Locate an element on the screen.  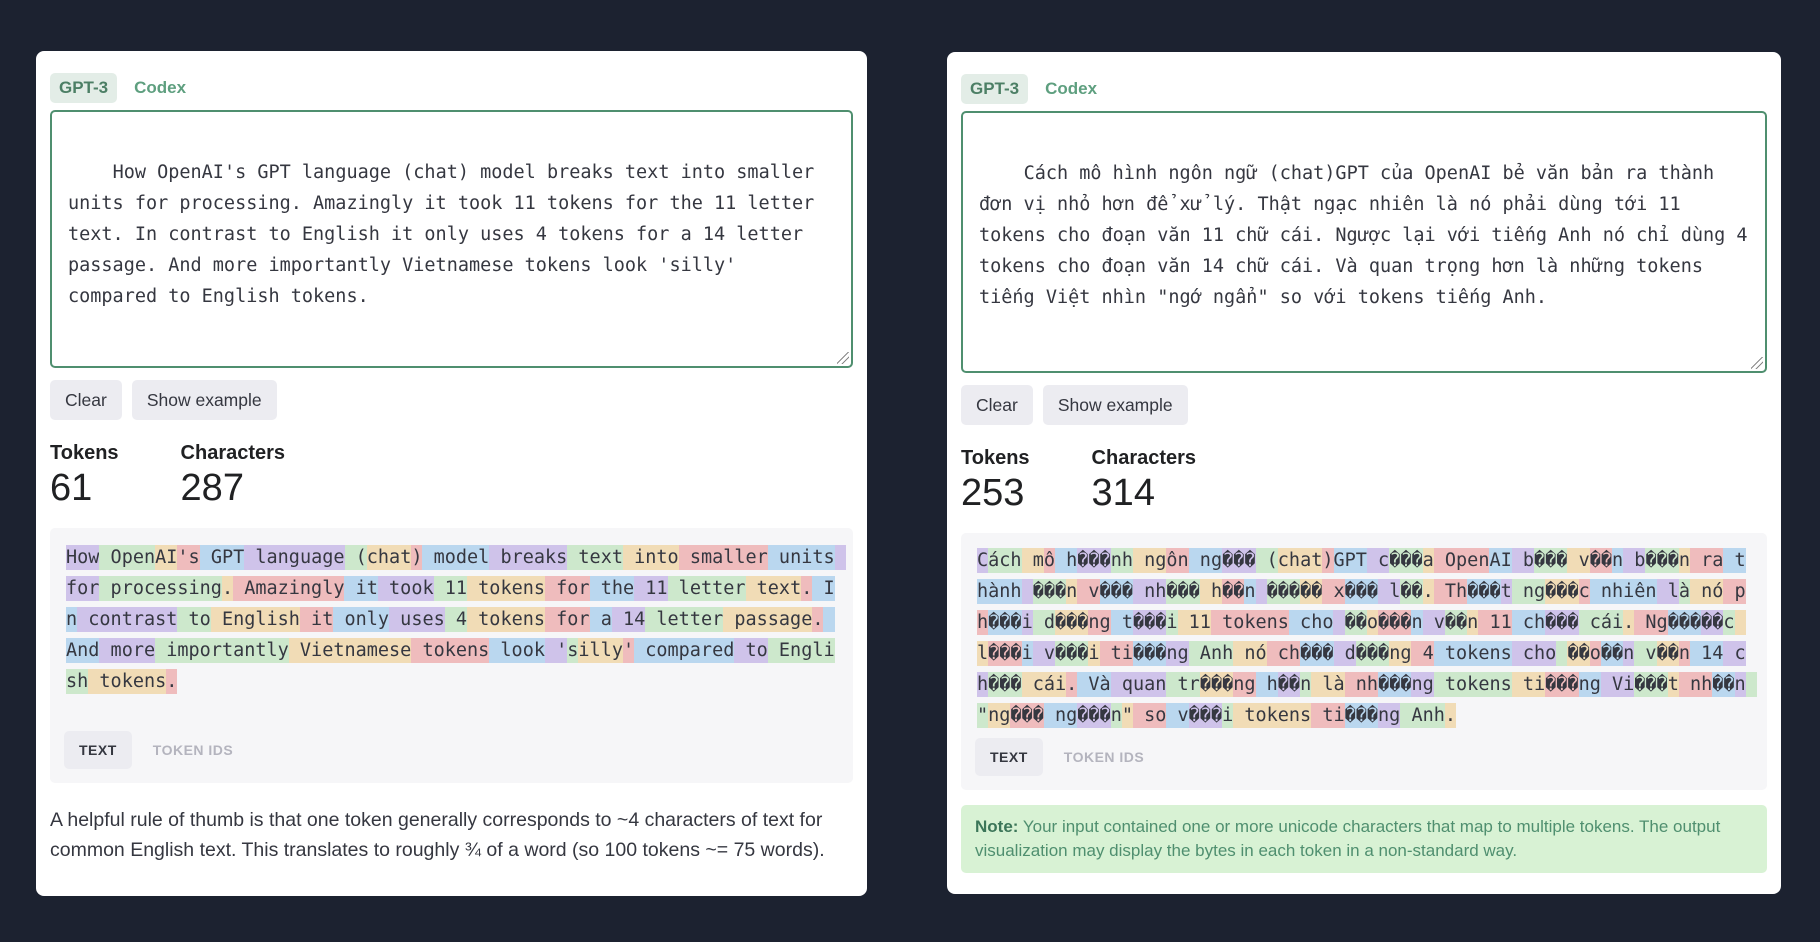
token: i is located at coordinates (1027, 622).